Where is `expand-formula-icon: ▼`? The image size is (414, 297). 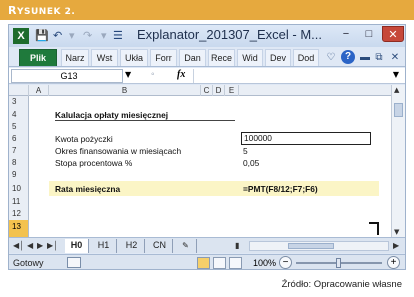
expand-formula-icon: ▼ is located at coordinates (396, 74).